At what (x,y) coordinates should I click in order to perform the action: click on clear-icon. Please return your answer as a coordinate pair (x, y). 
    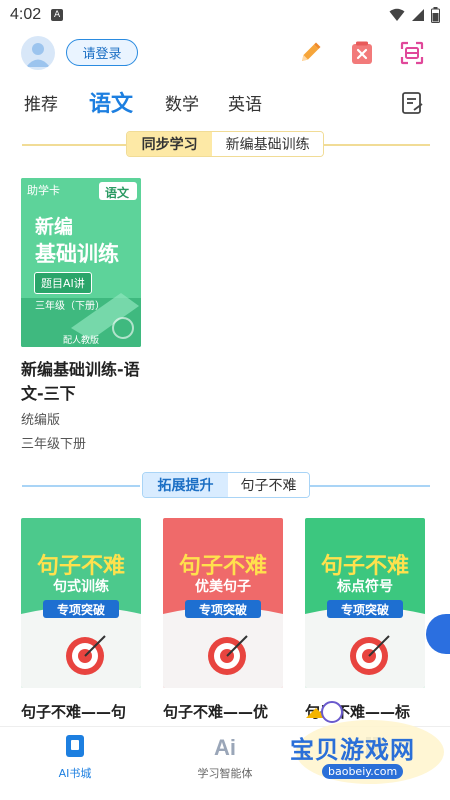
    Looking at the image, I should click on (362, 53).